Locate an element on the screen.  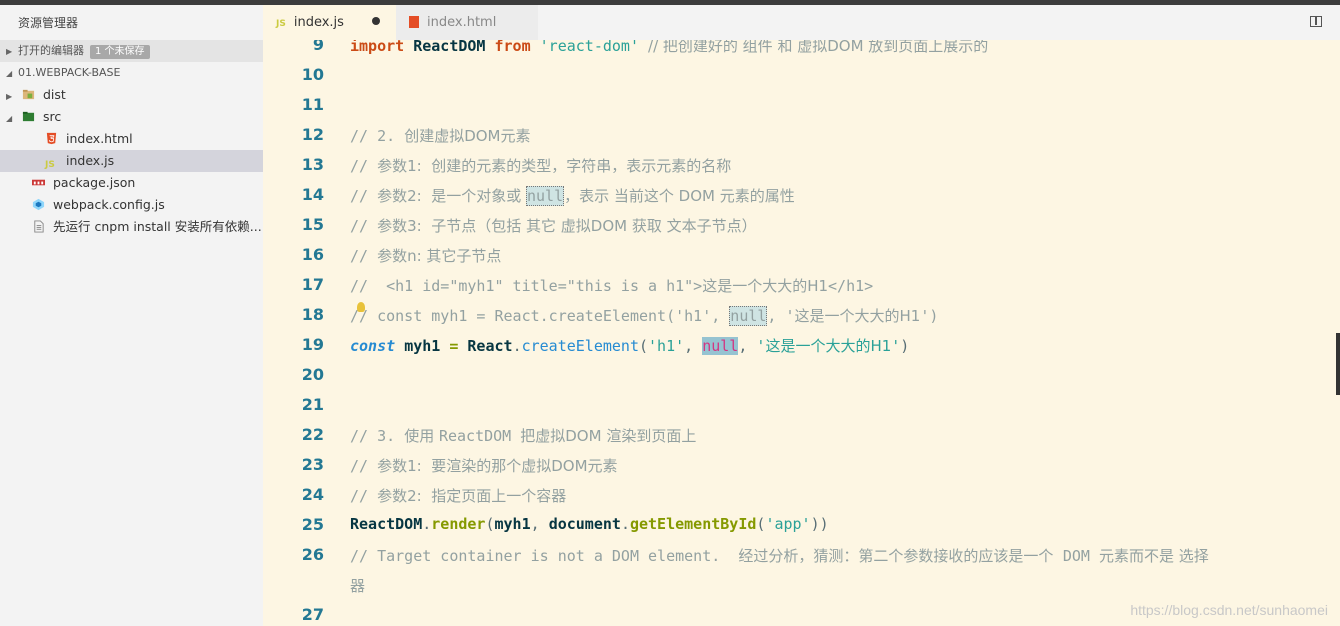
line-number: 21 is located at coordinates (312, 404).